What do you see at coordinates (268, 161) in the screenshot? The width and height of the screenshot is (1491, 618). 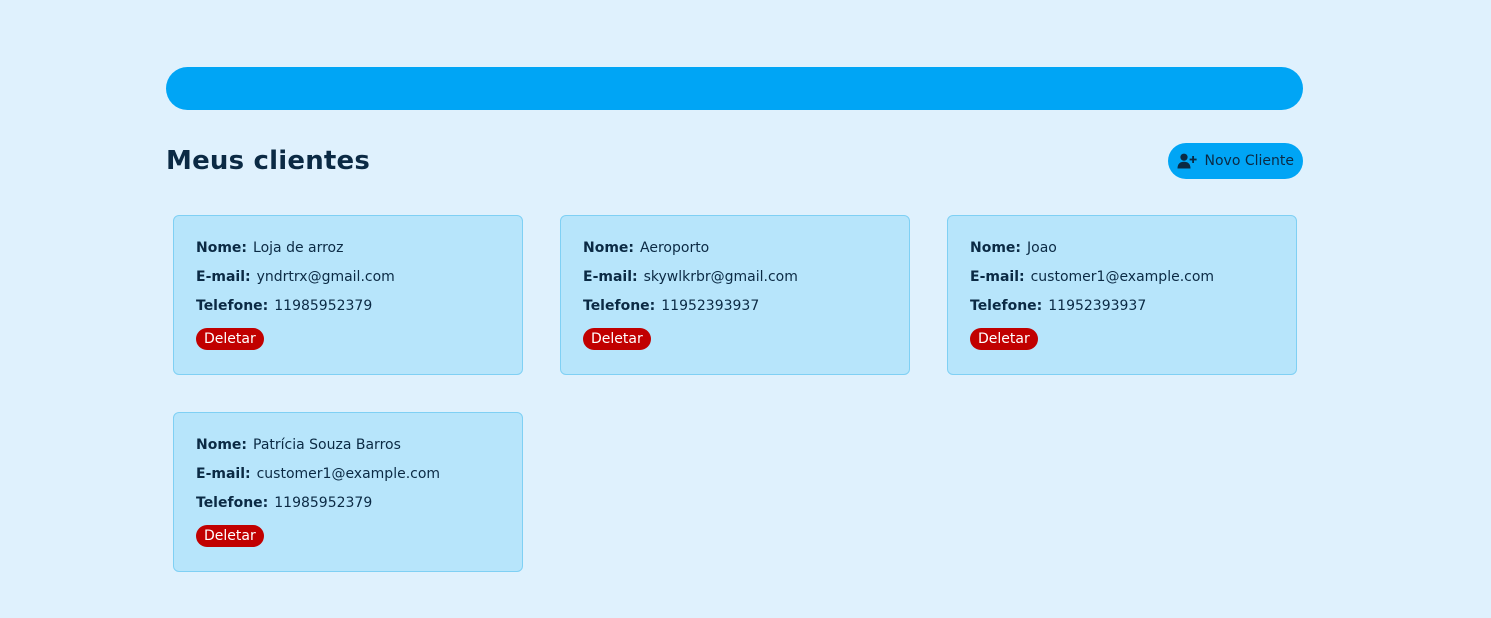 I see `page-title: Meus clientes` at bounding box center [268, 161].